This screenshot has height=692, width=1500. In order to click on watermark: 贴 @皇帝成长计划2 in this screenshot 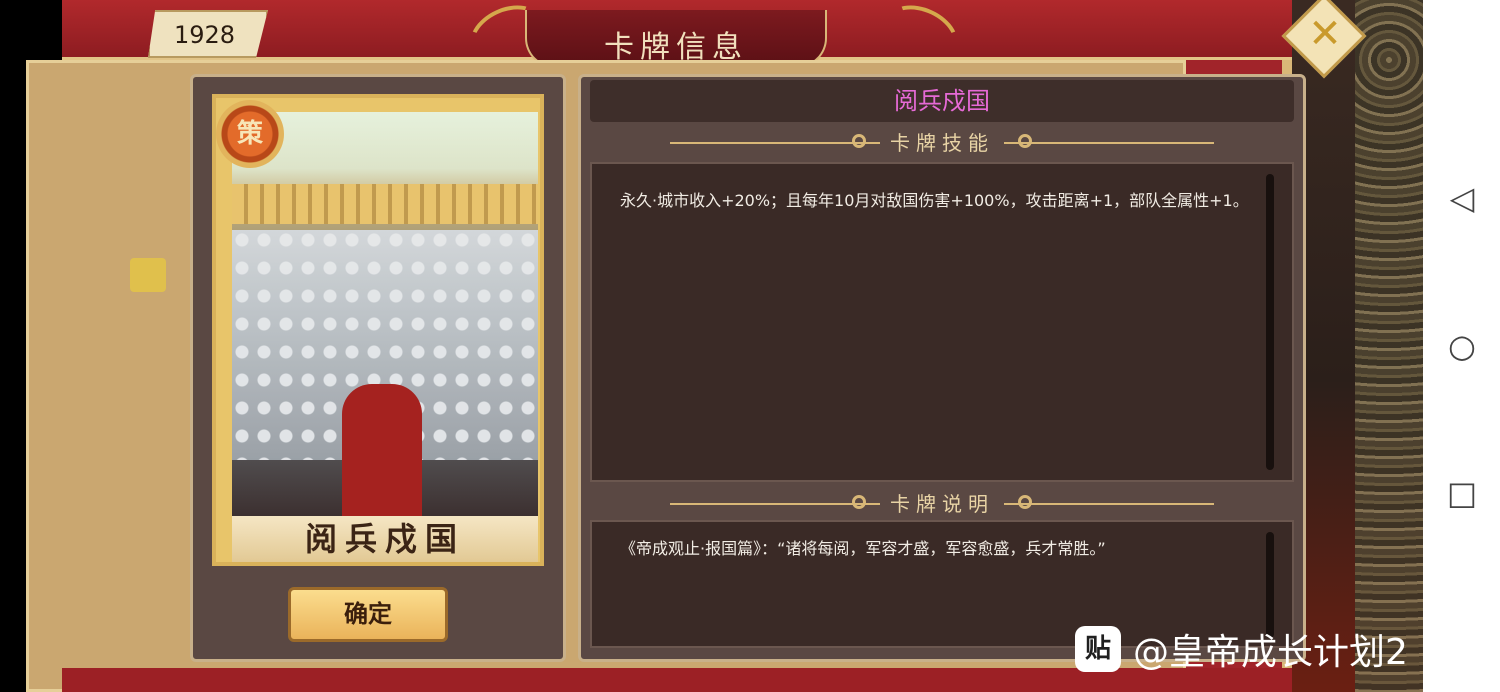, I will do `click(1241, 649)`.